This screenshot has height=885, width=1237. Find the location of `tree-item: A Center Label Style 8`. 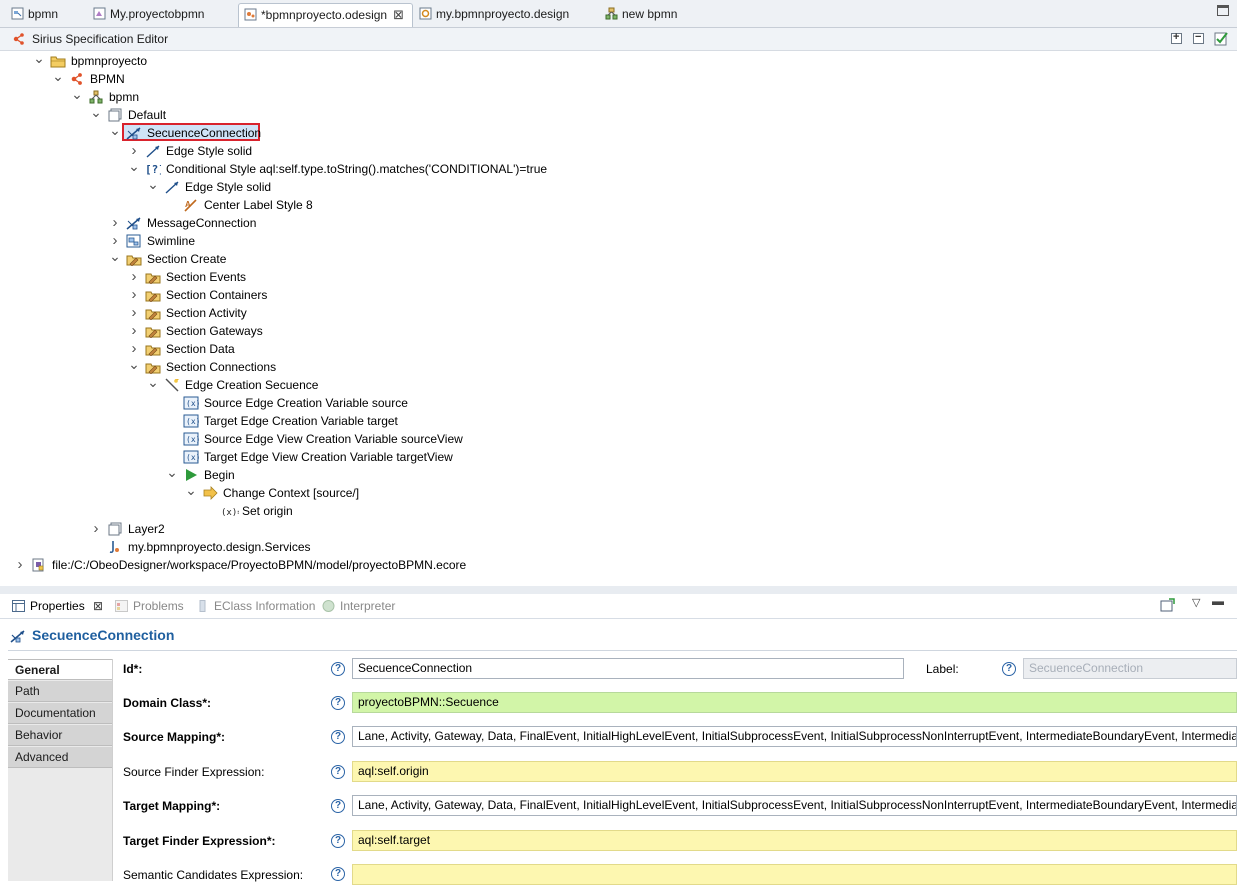

tree-item: A Center Label Style 8 is located at coordinates (618, 205).